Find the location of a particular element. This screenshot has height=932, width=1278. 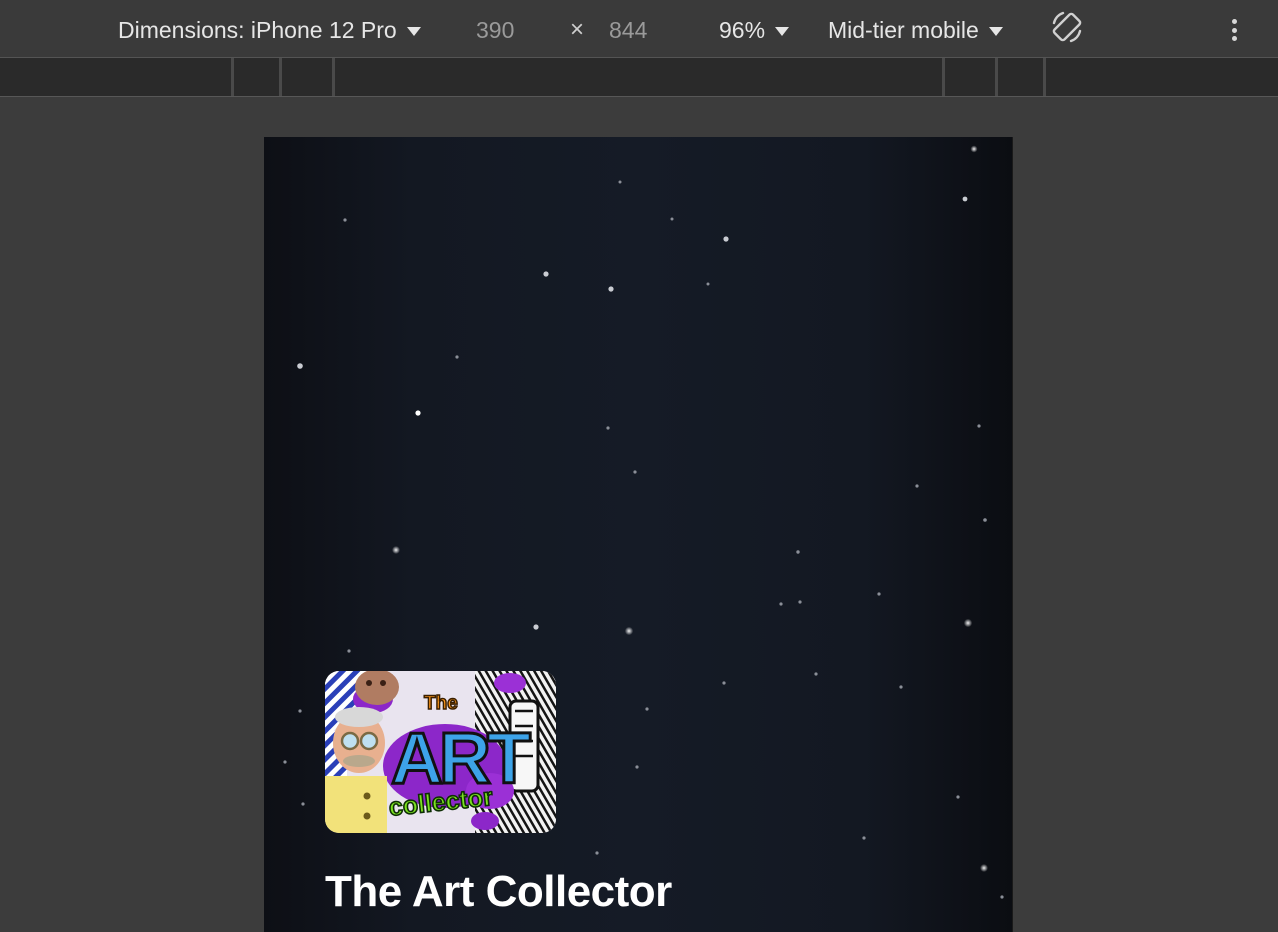

device-select: Dimensions: iPhone 12 Pro is located at coordinates (269, 30).